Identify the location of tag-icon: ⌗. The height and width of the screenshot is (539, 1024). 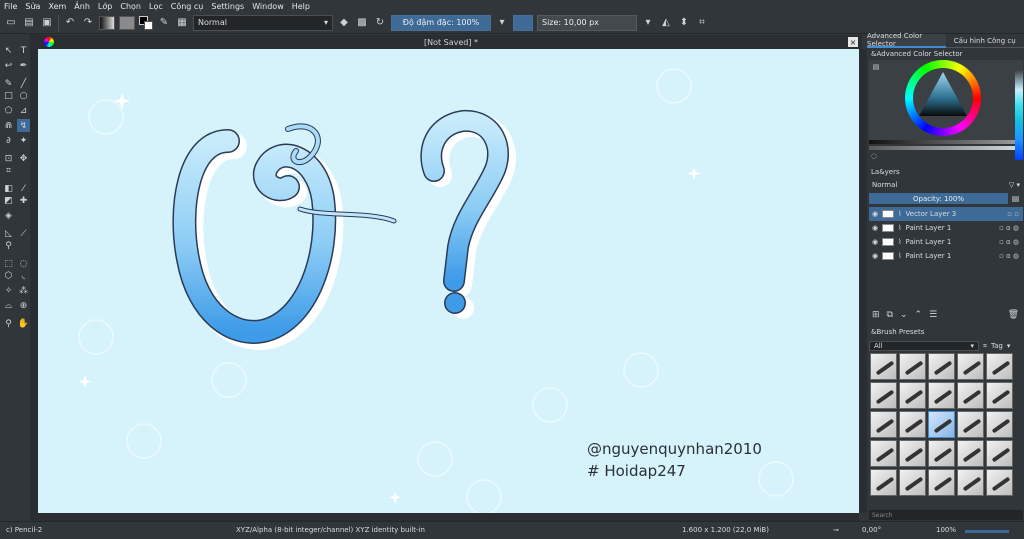
(985, 346).